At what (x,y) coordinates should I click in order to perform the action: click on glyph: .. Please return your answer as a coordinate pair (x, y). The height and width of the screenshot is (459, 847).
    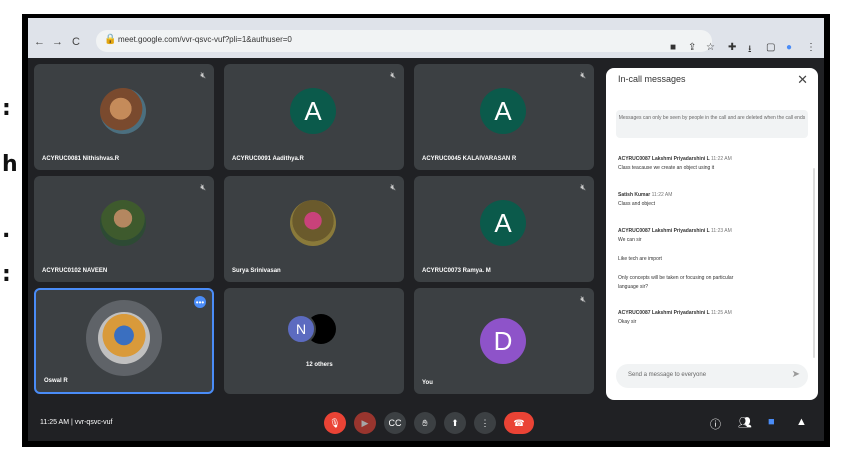
    Looking at the image, I should click on (6, 230).